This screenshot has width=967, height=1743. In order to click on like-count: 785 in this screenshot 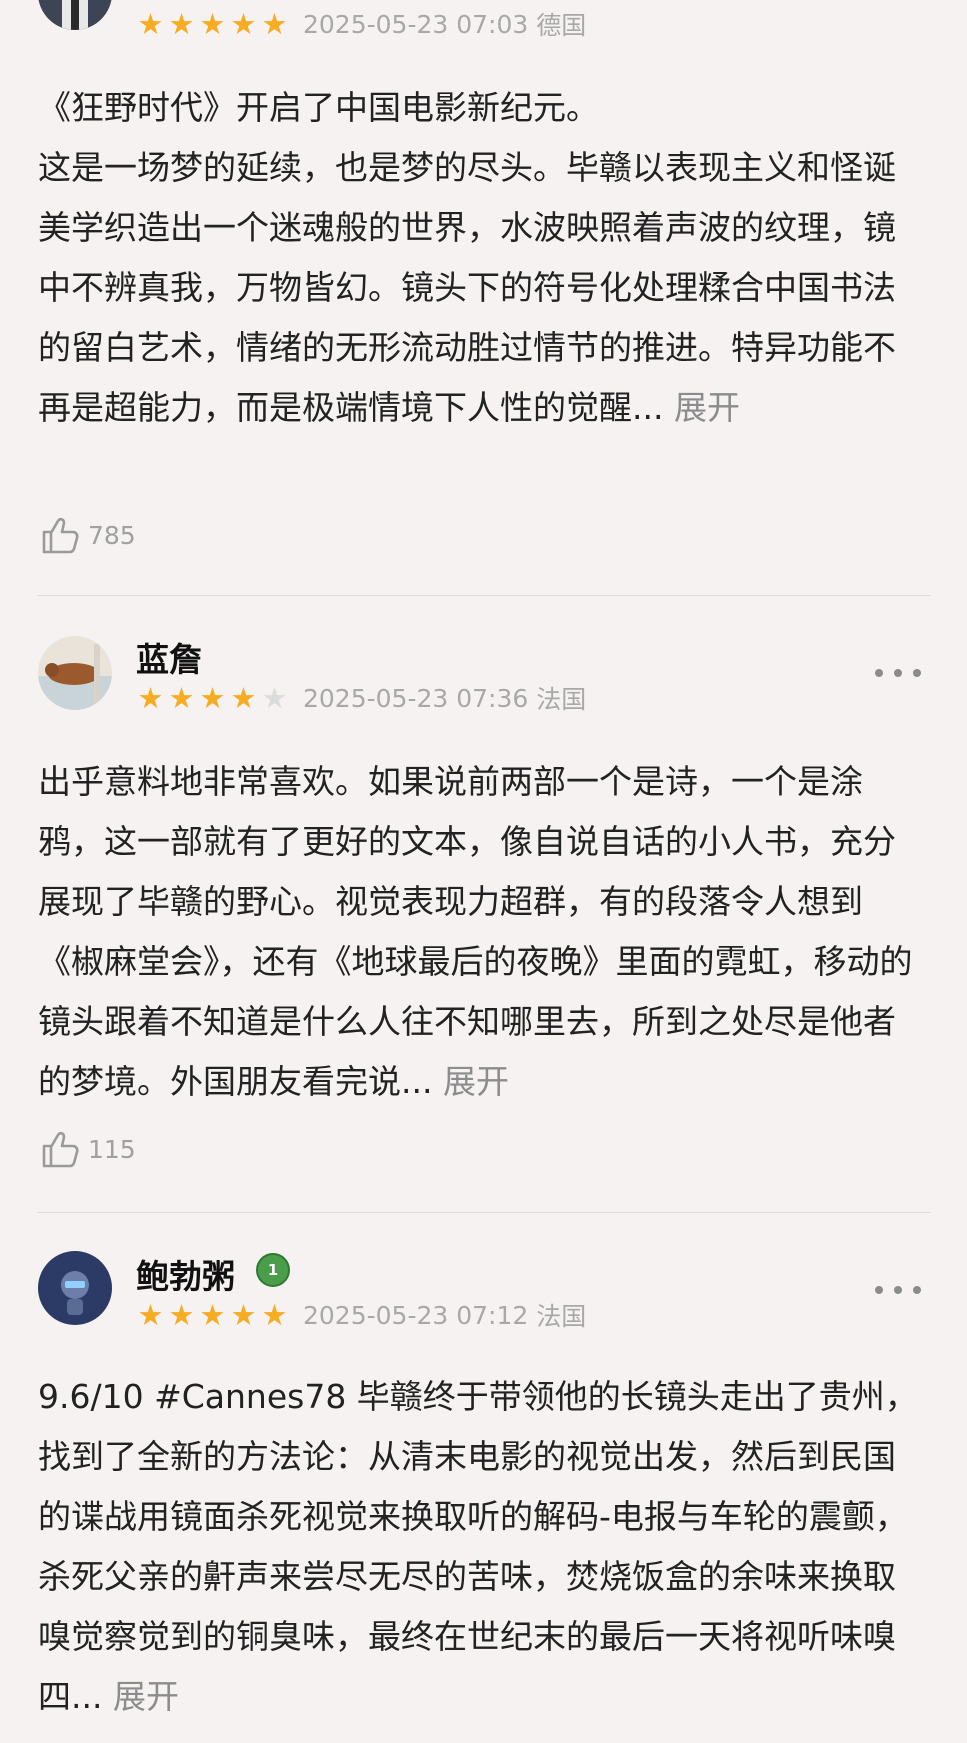, I will do `click(112, 535)`.